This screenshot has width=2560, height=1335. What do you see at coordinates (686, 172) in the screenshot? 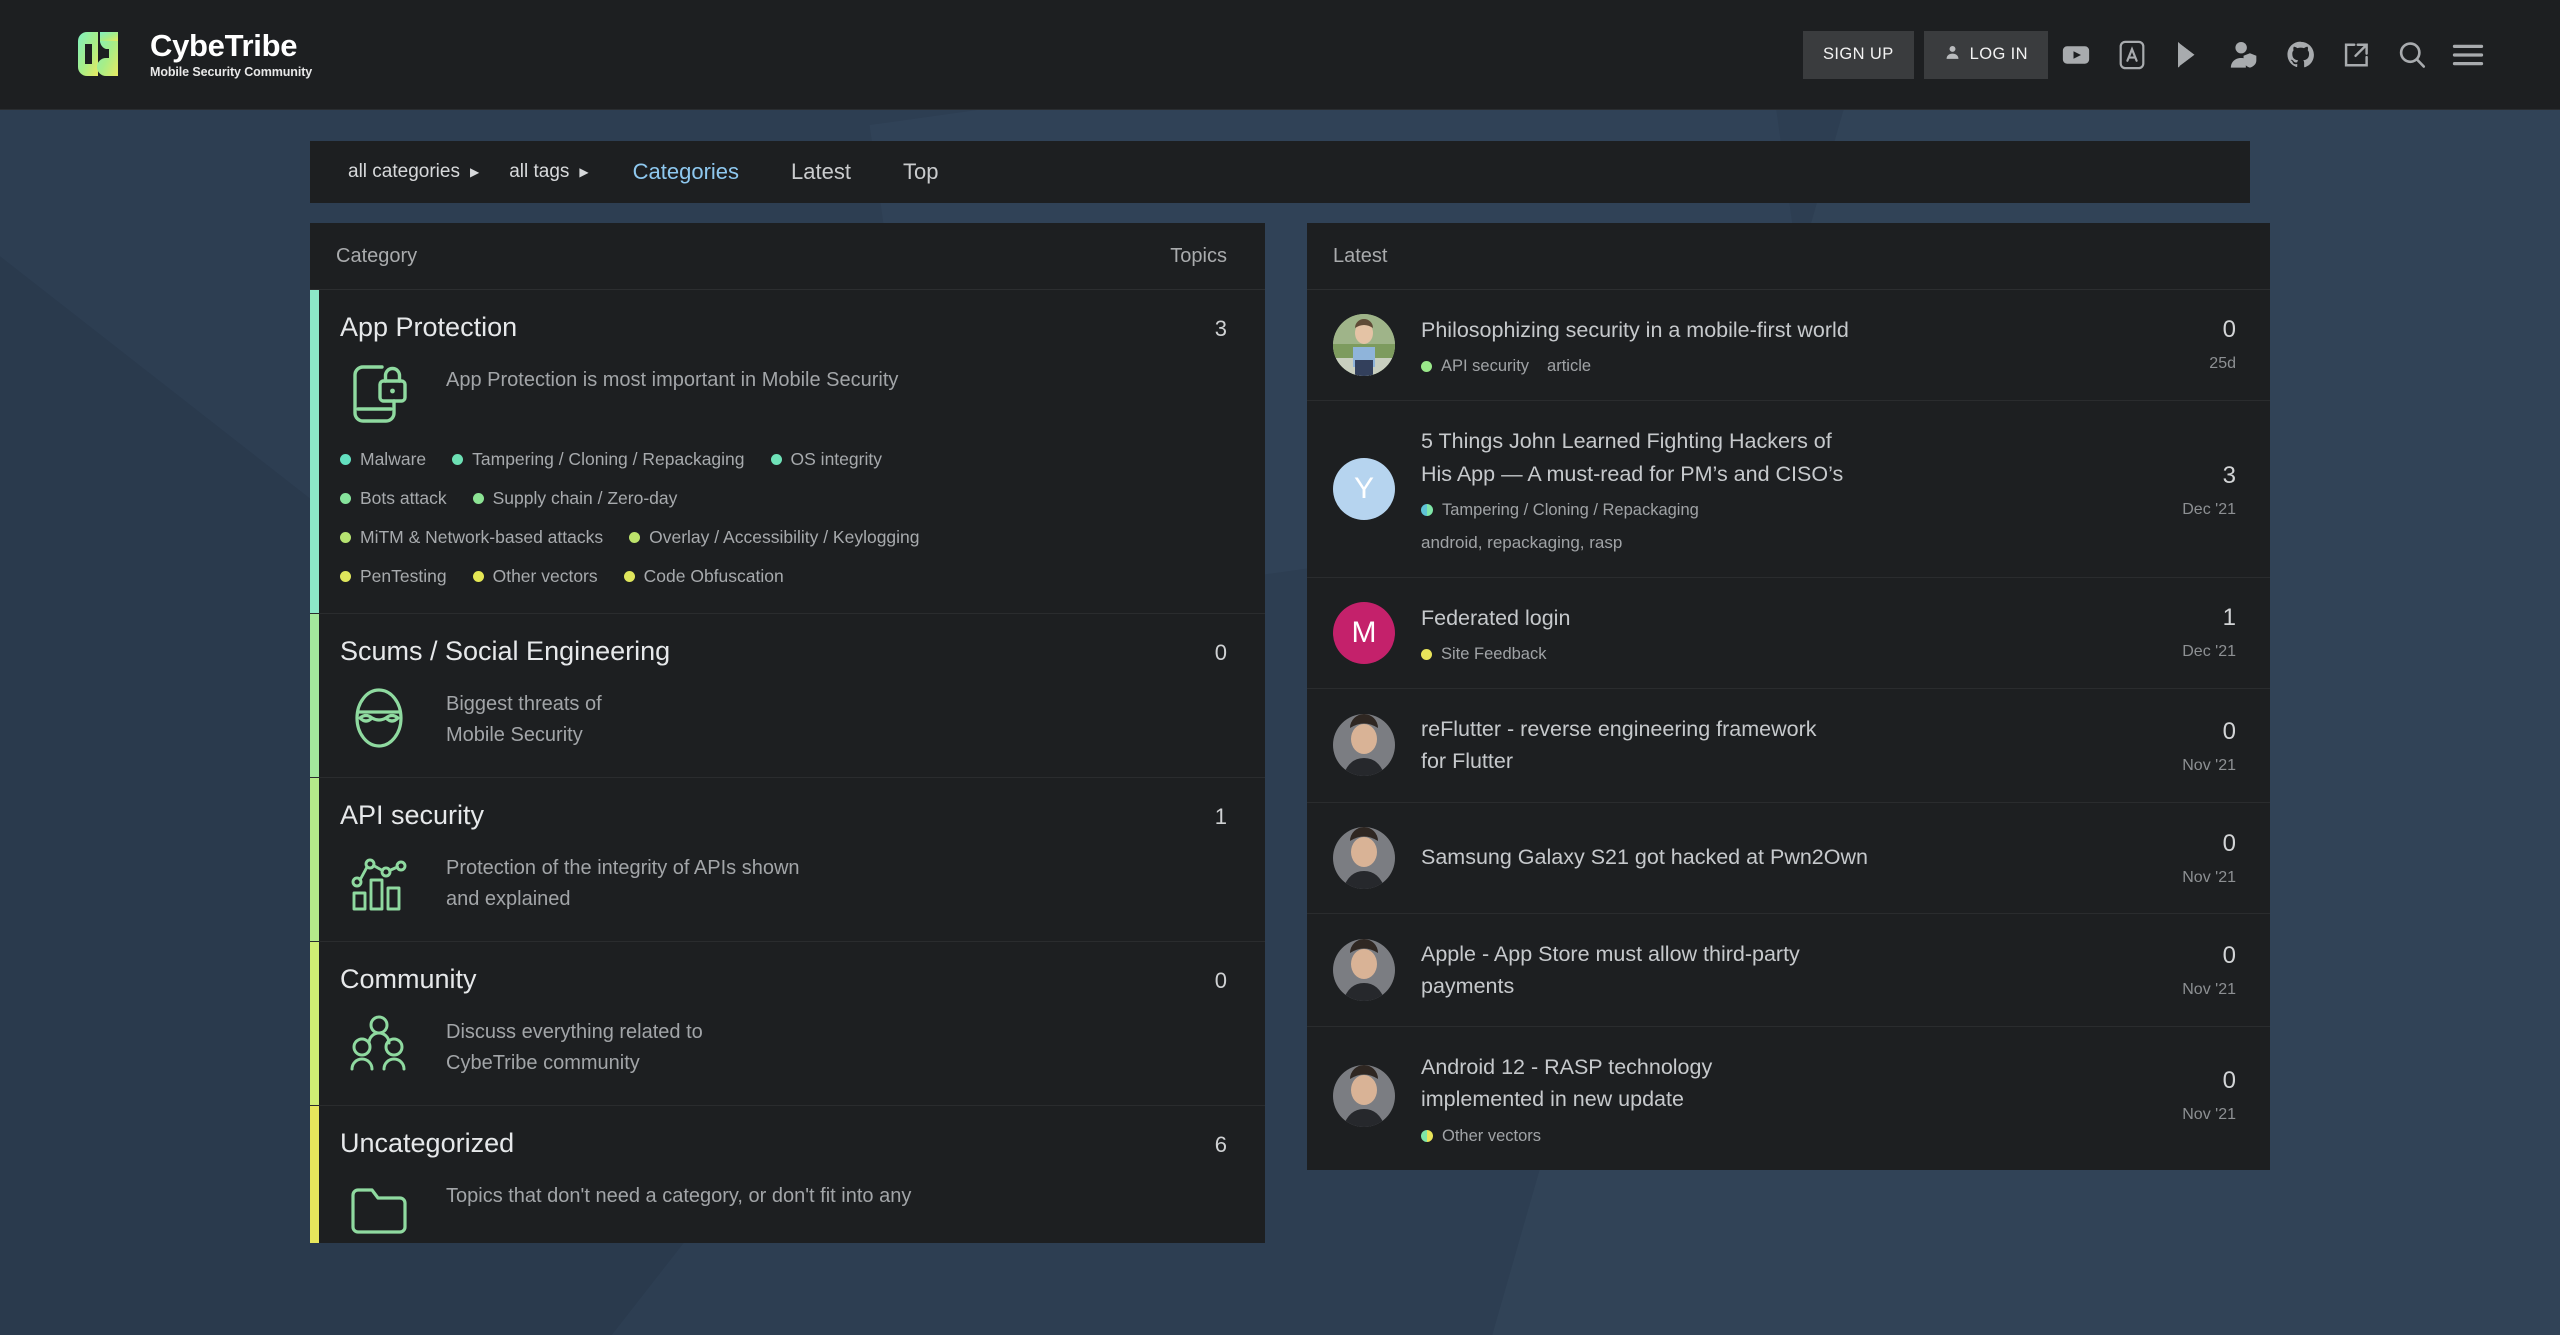
I see `tab-categories: Categories` at bounding box center [686, 172].